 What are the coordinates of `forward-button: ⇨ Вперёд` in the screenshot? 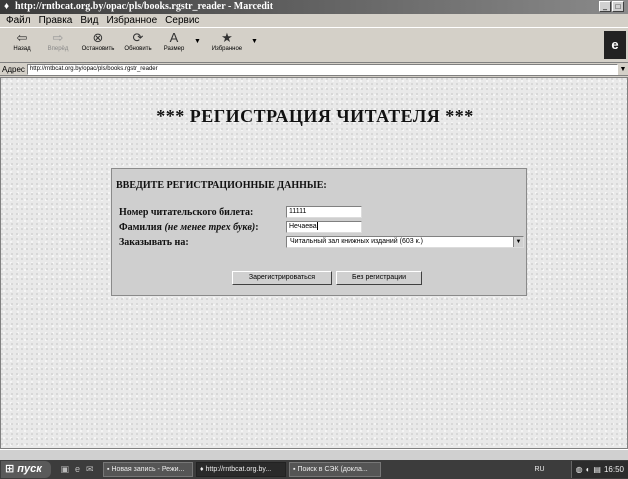 It's located at (58, 40).